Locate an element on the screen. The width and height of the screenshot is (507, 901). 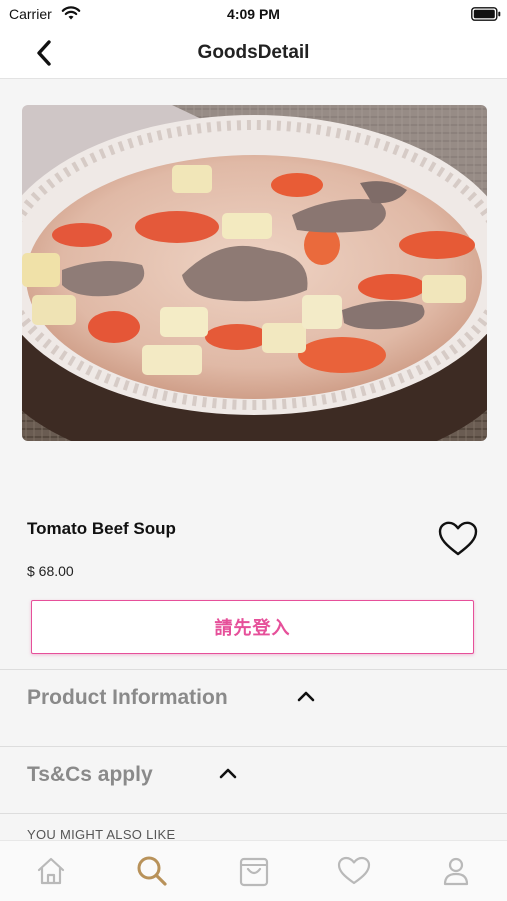
tab-profile is located at coordinates (456, 871).